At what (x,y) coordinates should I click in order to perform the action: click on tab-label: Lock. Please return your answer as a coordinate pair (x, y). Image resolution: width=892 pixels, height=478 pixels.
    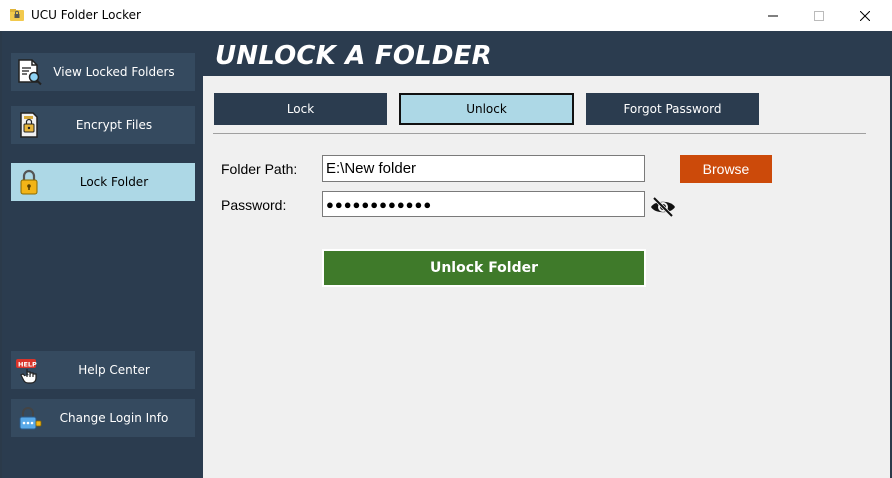
    Looking at the image, I should click on (300, 109).